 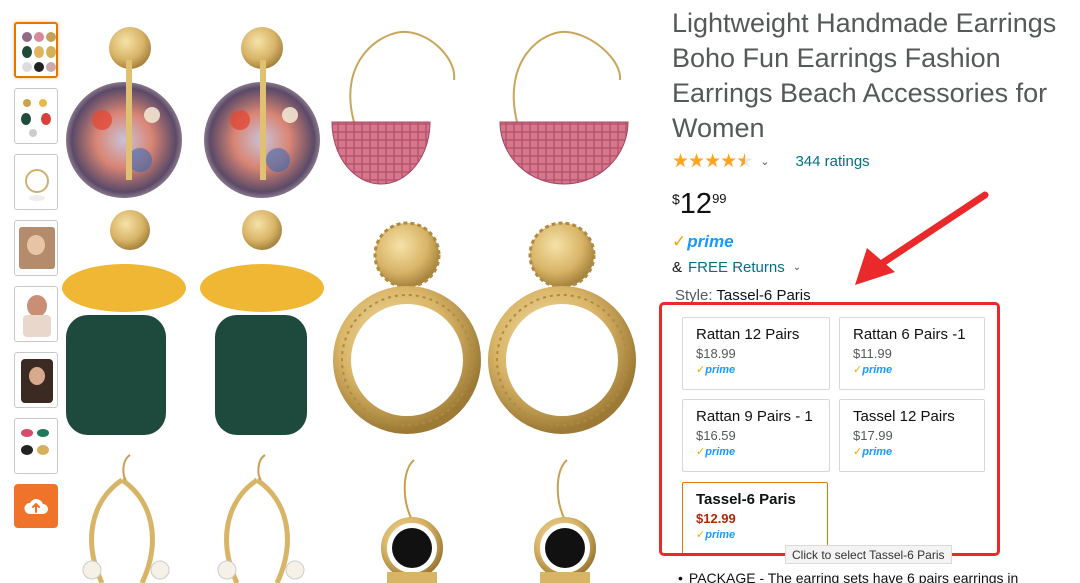 I want to click on prime-label: prime, so click(x=710, y=241).